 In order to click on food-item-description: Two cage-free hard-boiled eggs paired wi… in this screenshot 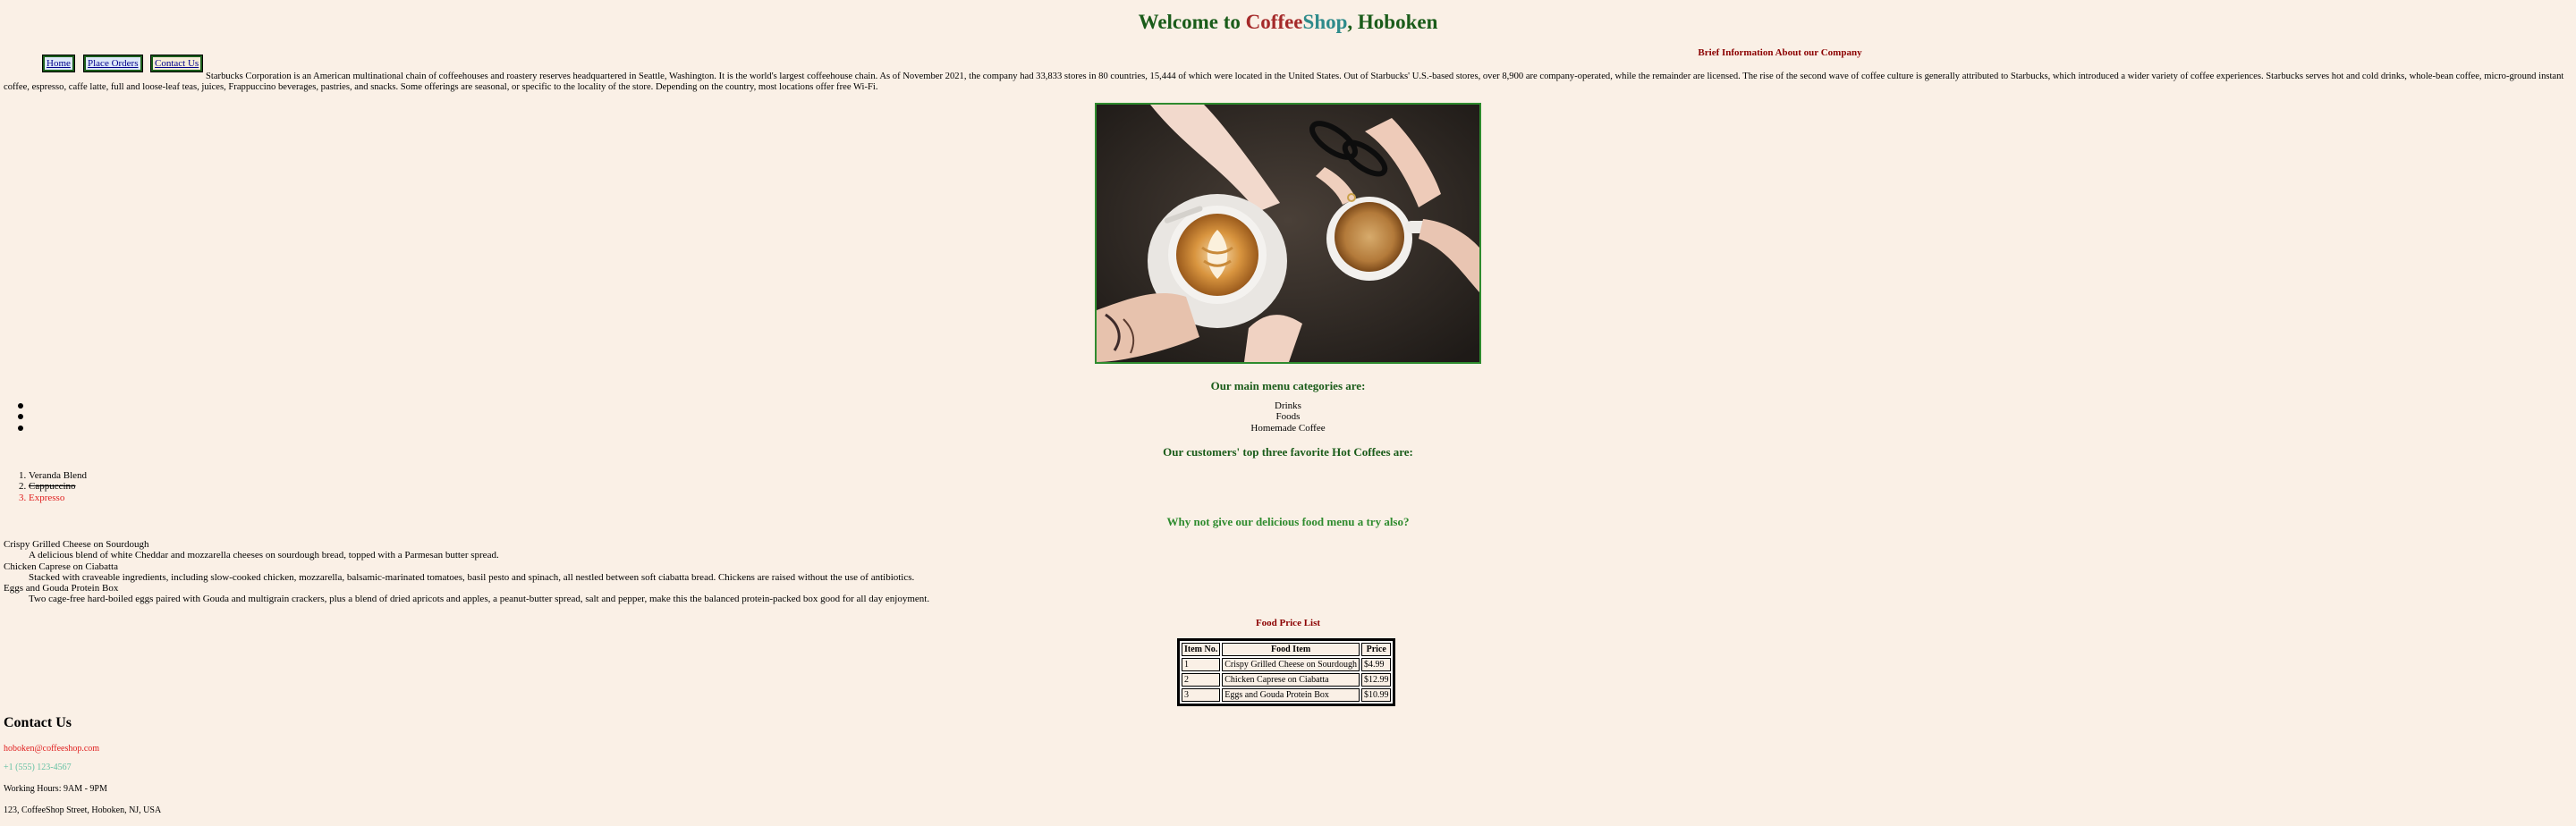, I will do `click(479, 599)`.